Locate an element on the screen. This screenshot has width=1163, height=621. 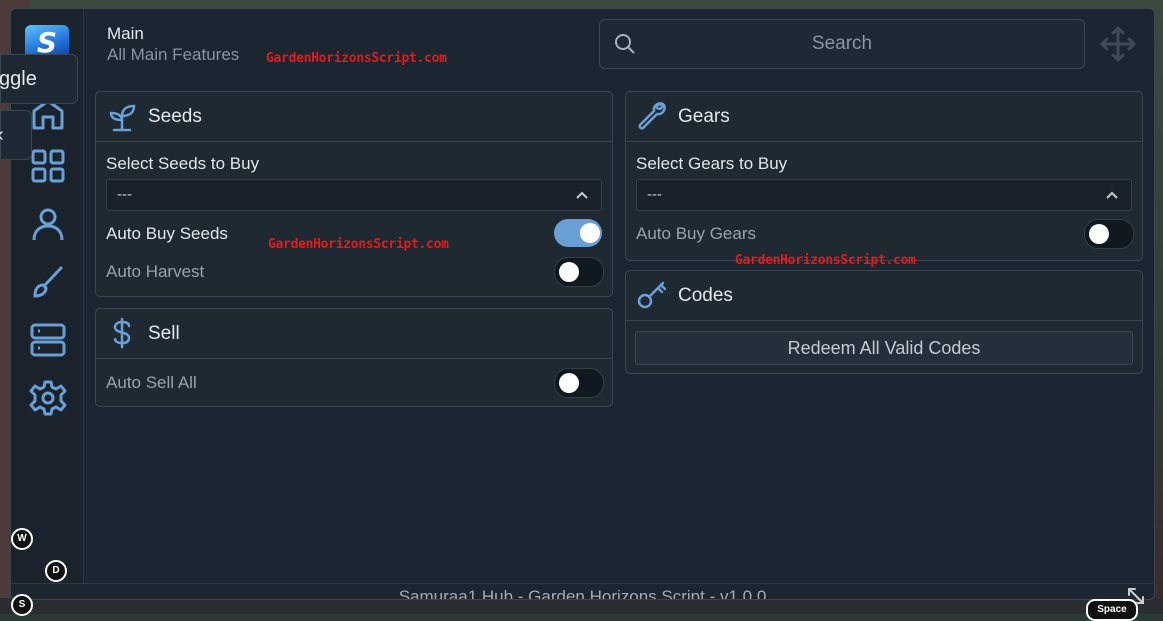
seeds-header: Seeds is located at coordinates (354, 117).